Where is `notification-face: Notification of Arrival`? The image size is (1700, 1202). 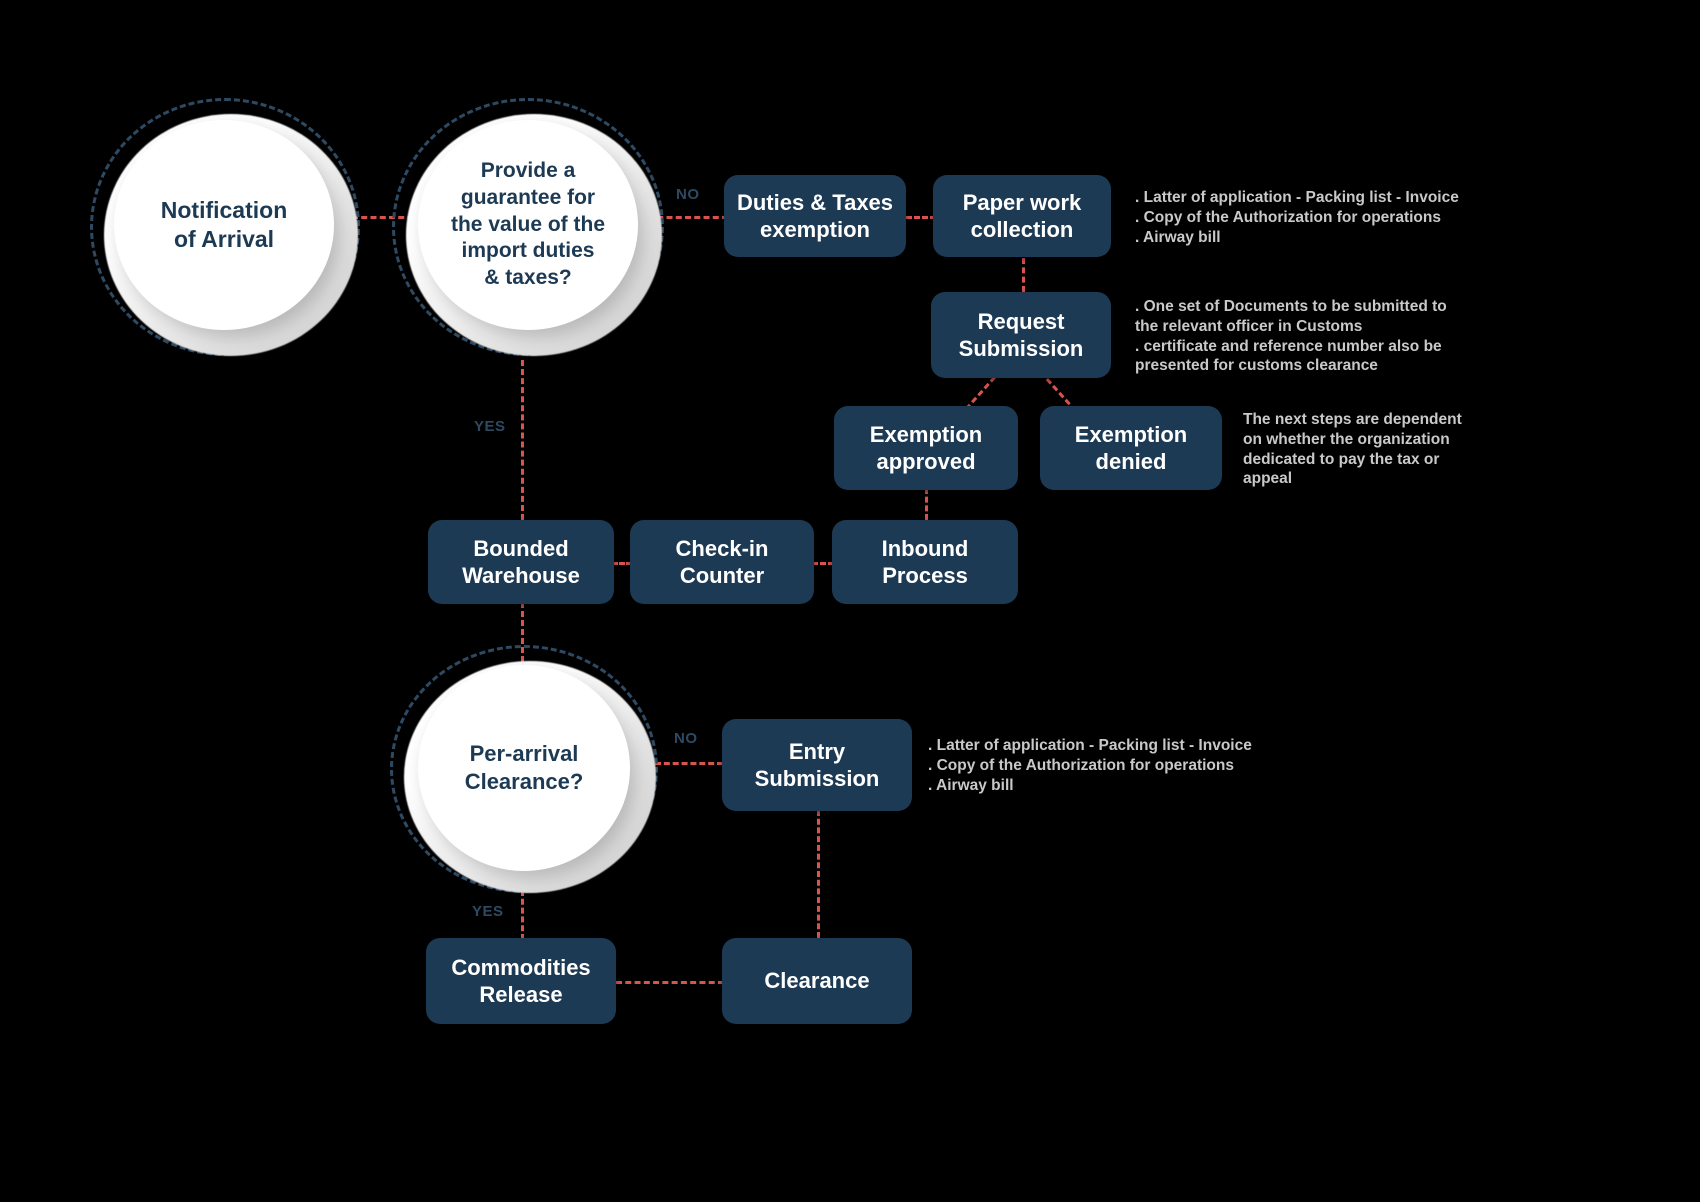 notification-face: Notification of Arrival is located at coordinates (224, 225).